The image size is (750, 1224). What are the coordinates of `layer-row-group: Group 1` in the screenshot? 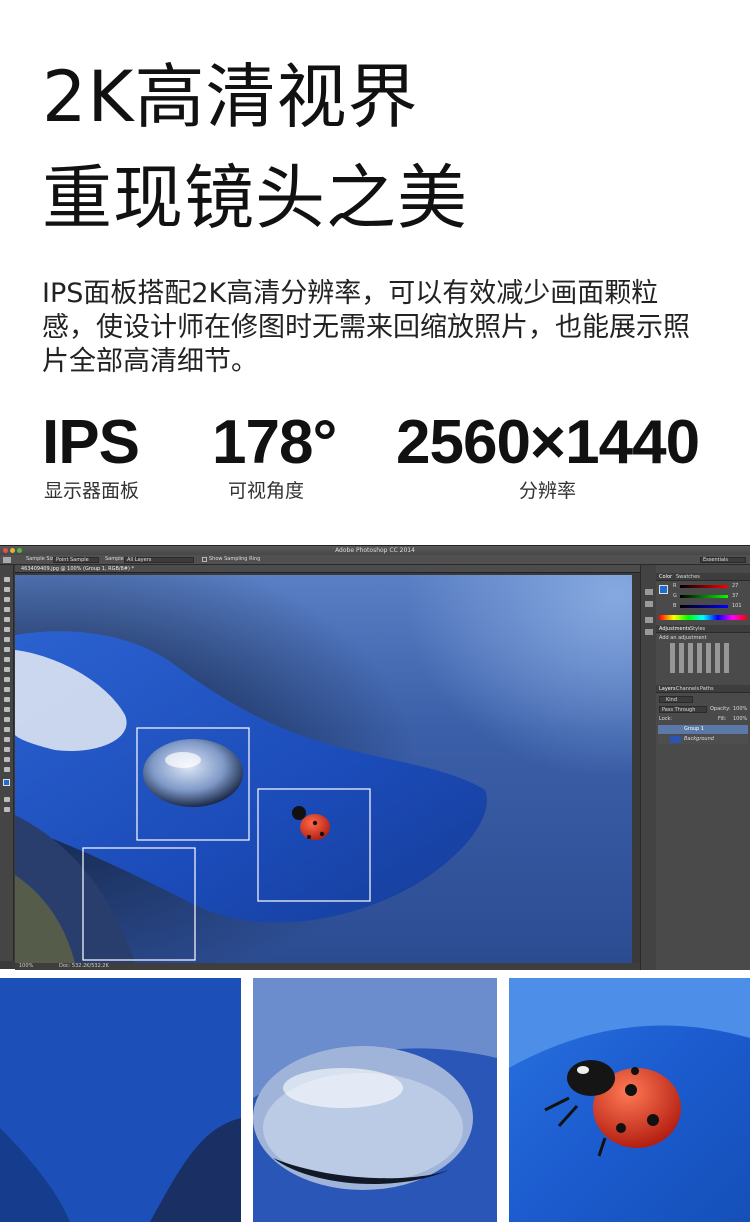 It's located at (703, 729).